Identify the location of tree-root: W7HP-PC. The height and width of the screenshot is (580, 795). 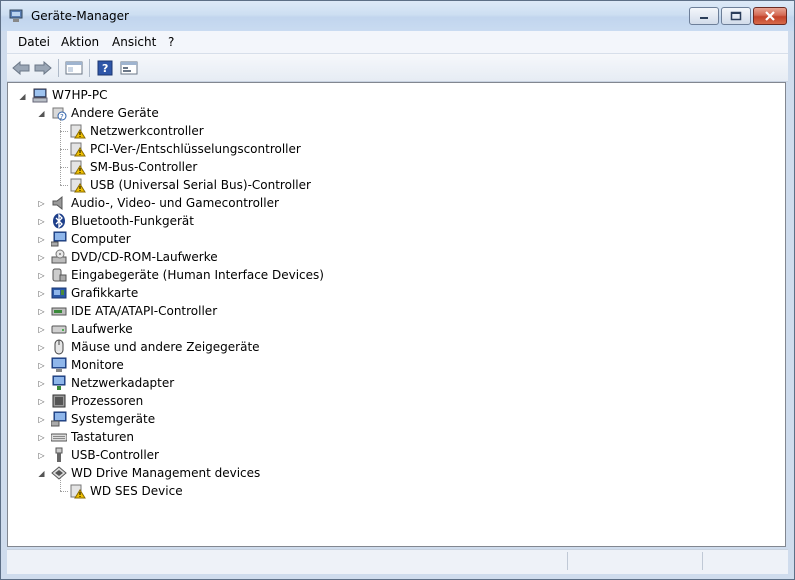
(69, 95).